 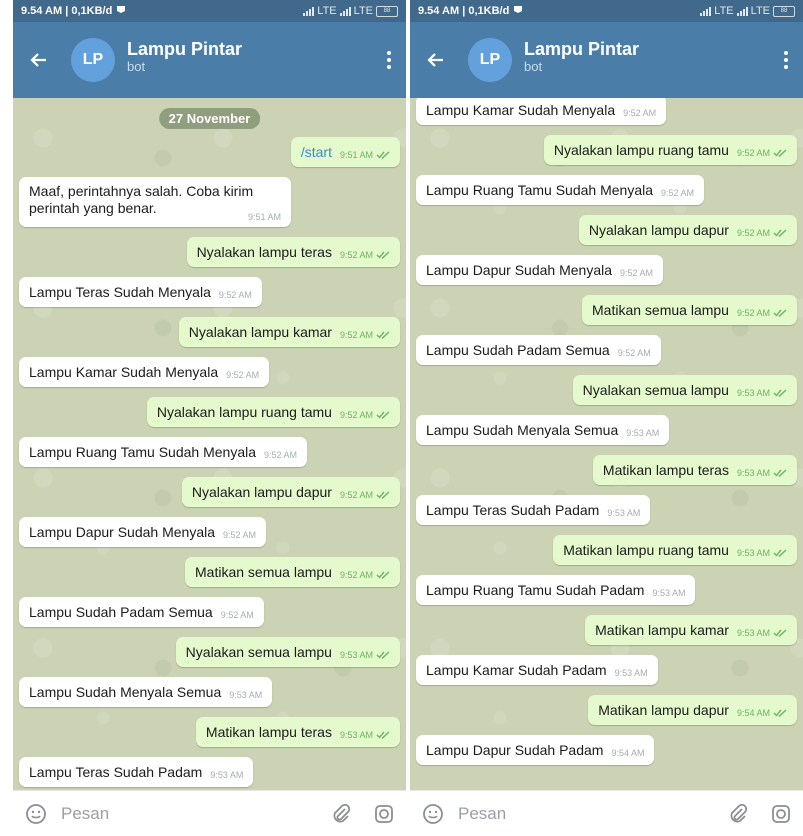 What do you see at coordinates (606, 11) in the screenshot?
I see `status-bar: 9.54 AM | 0,1KB/d LTE LTE 88` at bounding box center [606, 11].